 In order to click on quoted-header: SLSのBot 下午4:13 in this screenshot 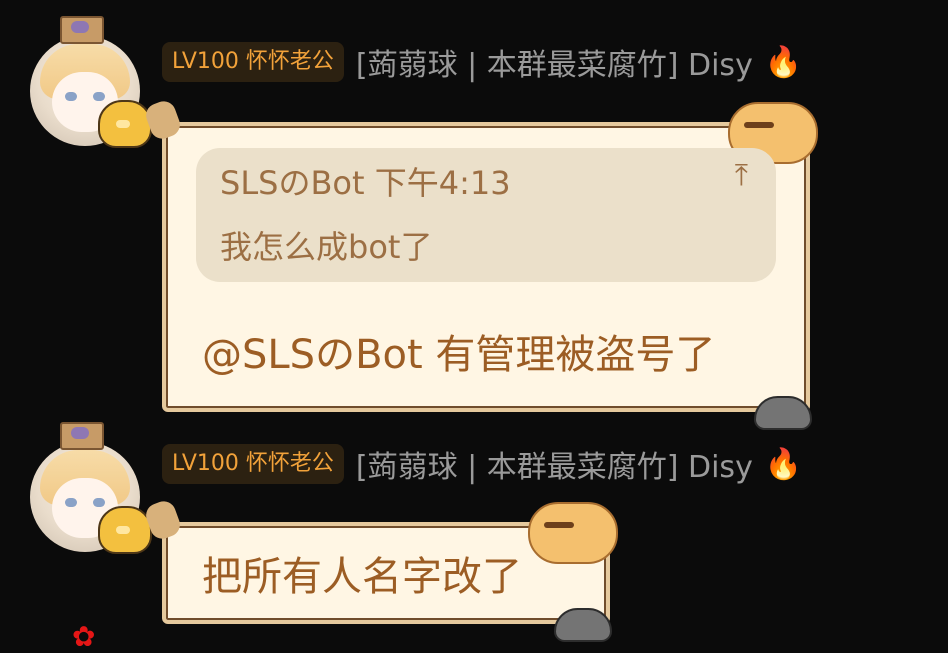, I will do `click(365, 181)`.